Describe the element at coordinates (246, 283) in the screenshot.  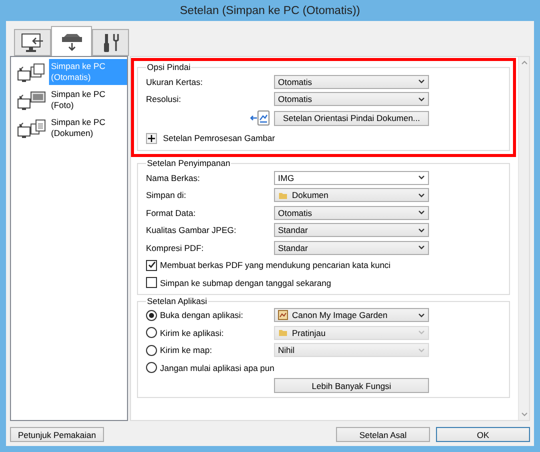
I see `checkbox-label: Simpan ke submap dengan tanggal sekarang` at that location.